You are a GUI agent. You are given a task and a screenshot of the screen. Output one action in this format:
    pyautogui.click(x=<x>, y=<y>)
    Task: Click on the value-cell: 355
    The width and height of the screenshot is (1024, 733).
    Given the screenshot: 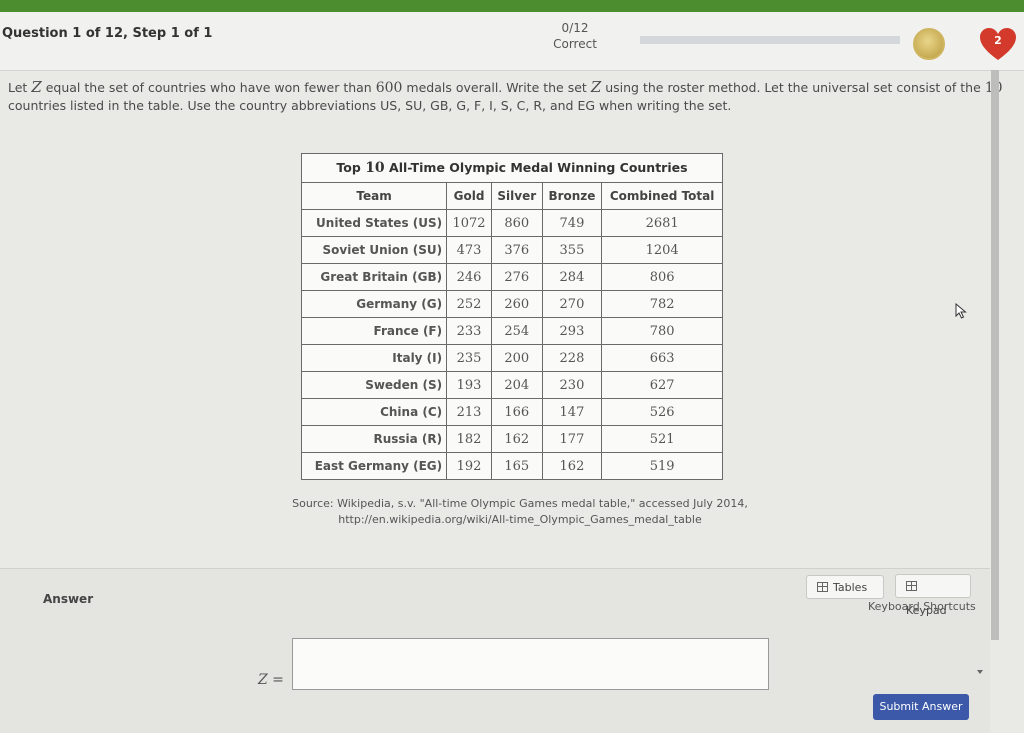 What is the action you would take?
    pyautogui.click(x=572, y=250)
    